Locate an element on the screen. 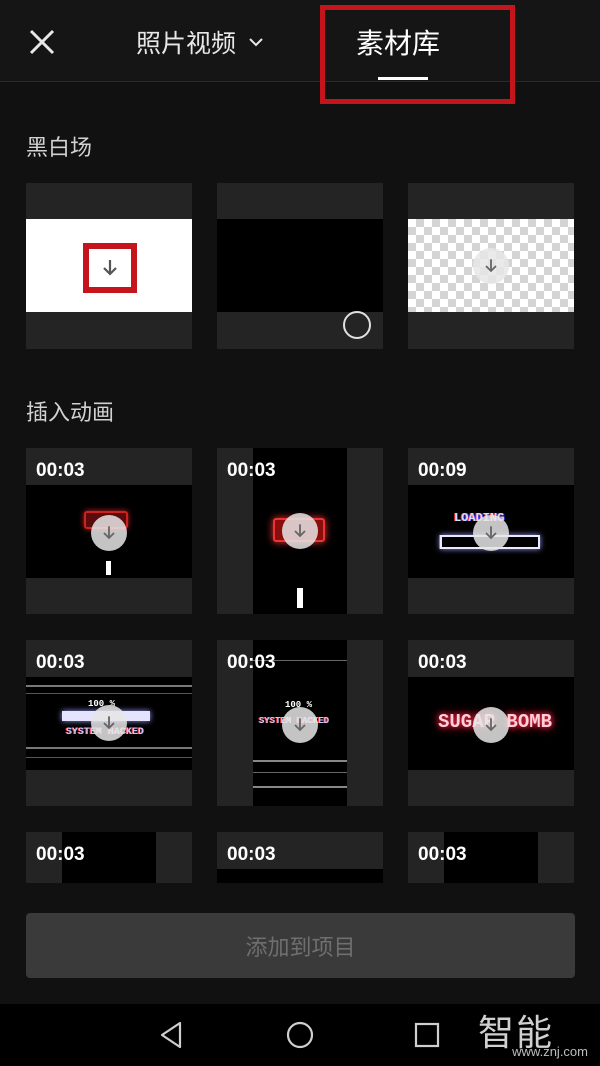 This screenshot has width=600, height=1066. close-button is located at coordinates (42, 42).